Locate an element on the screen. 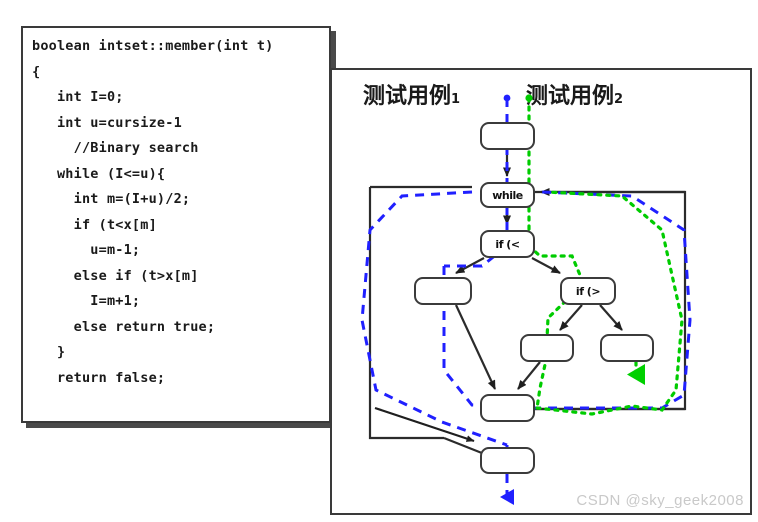 This screenshot has width=758, height=522. connector-arrow is located at coordinates (424, 424).